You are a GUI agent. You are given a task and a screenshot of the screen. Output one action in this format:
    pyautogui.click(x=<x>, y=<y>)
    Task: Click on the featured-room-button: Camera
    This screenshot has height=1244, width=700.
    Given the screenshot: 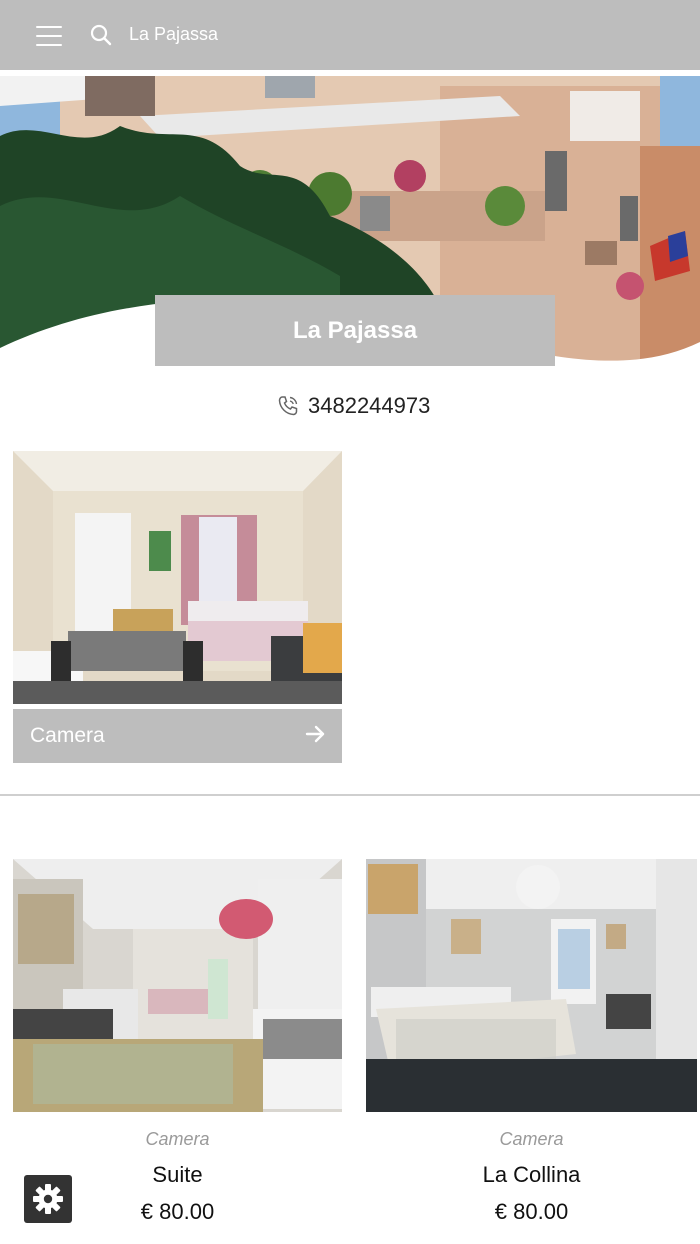 What is the action you would take?
    pyautogui.click(x=177, y=736)
    